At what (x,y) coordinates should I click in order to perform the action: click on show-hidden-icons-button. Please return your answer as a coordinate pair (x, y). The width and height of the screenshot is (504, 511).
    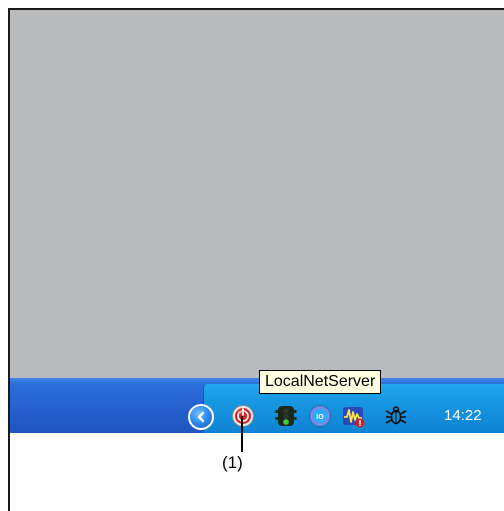
    Looking at the image, I should click on (201, 417).